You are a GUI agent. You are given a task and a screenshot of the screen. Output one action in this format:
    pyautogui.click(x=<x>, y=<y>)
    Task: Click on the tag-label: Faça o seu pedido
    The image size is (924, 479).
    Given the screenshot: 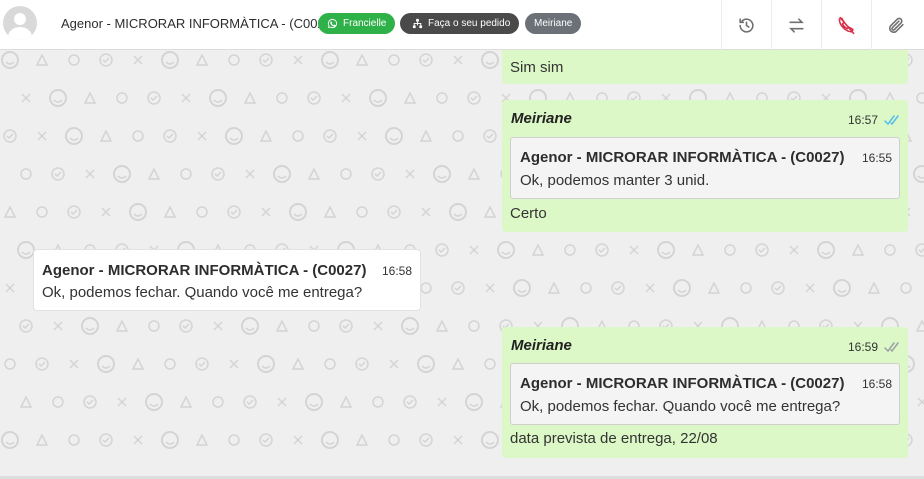 What is the action you would take?
    pyautogui.click(x=469, y=23)
    